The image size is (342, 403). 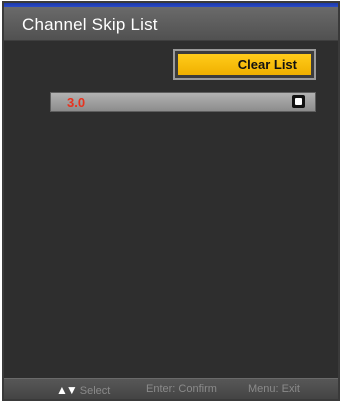 I want to click on skip-checkbox-icon, so click(x=298, y=101).